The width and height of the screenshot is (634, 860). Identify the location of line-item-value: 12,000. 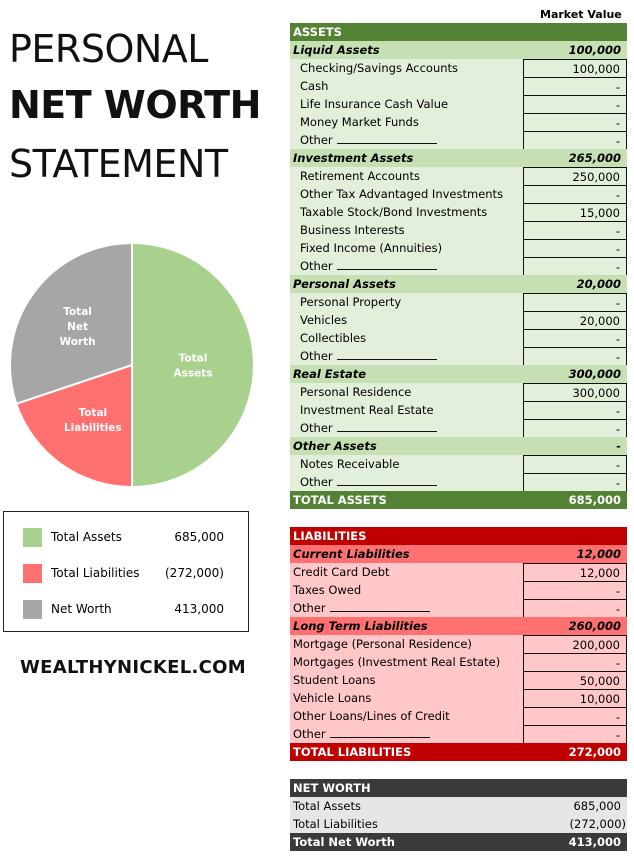
(599, 573).